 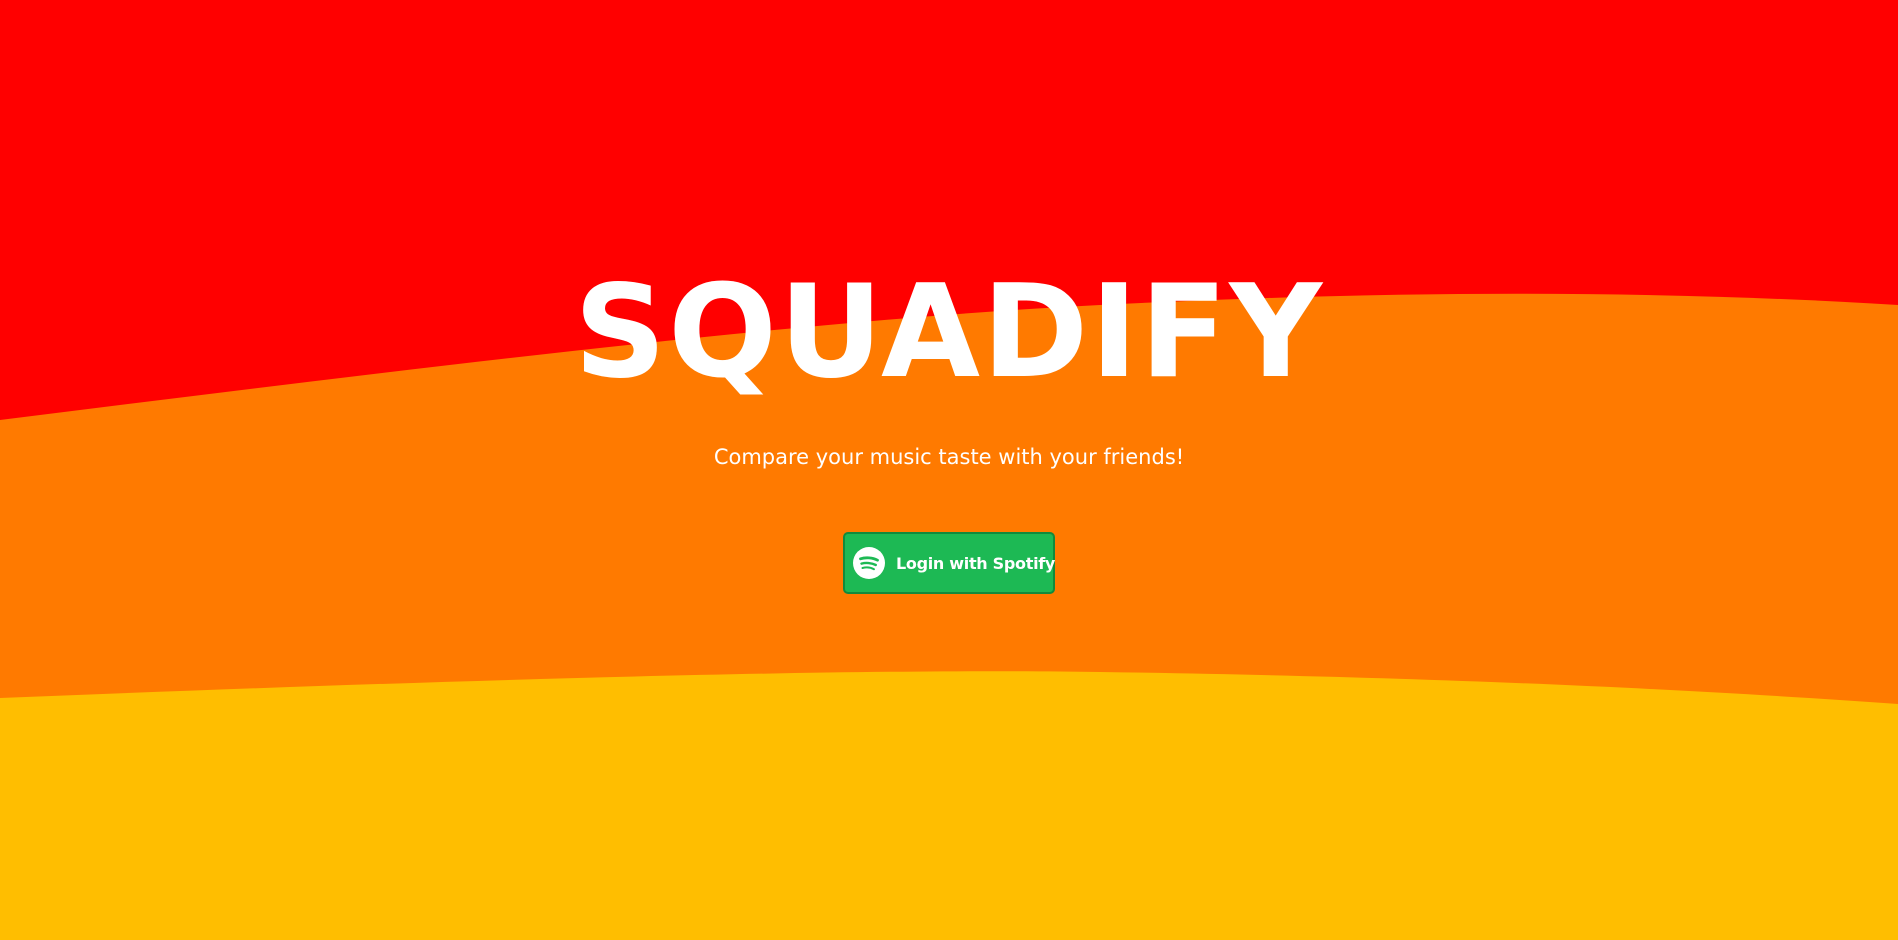 I want to click on login-button-label: Login with Spotify, so click(x=976, y=563).